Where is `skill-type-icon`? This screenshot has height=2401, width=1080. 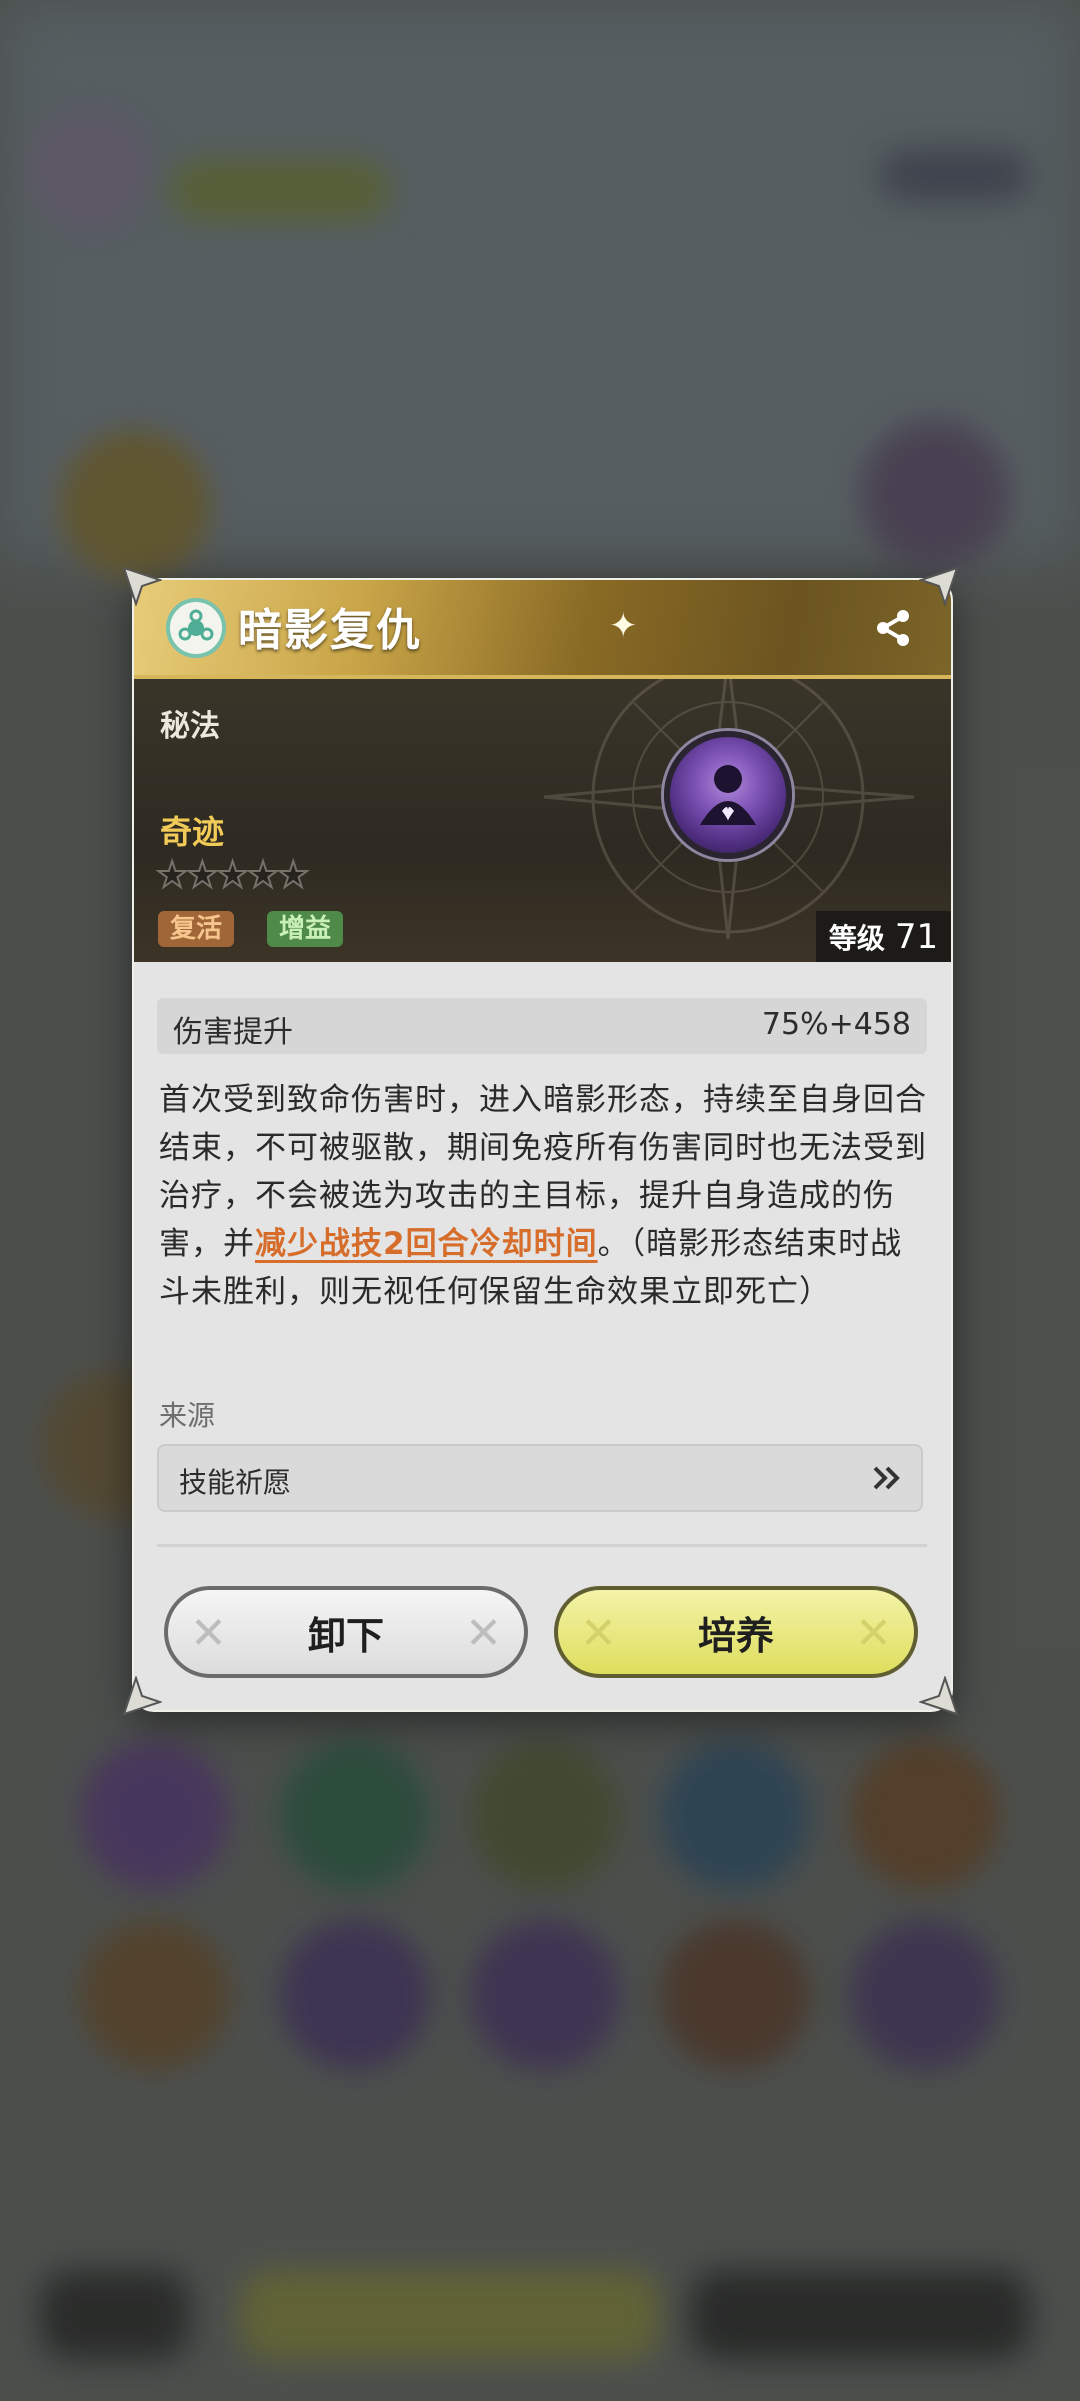
skill-type-icon is located at coordinates (196, 628).